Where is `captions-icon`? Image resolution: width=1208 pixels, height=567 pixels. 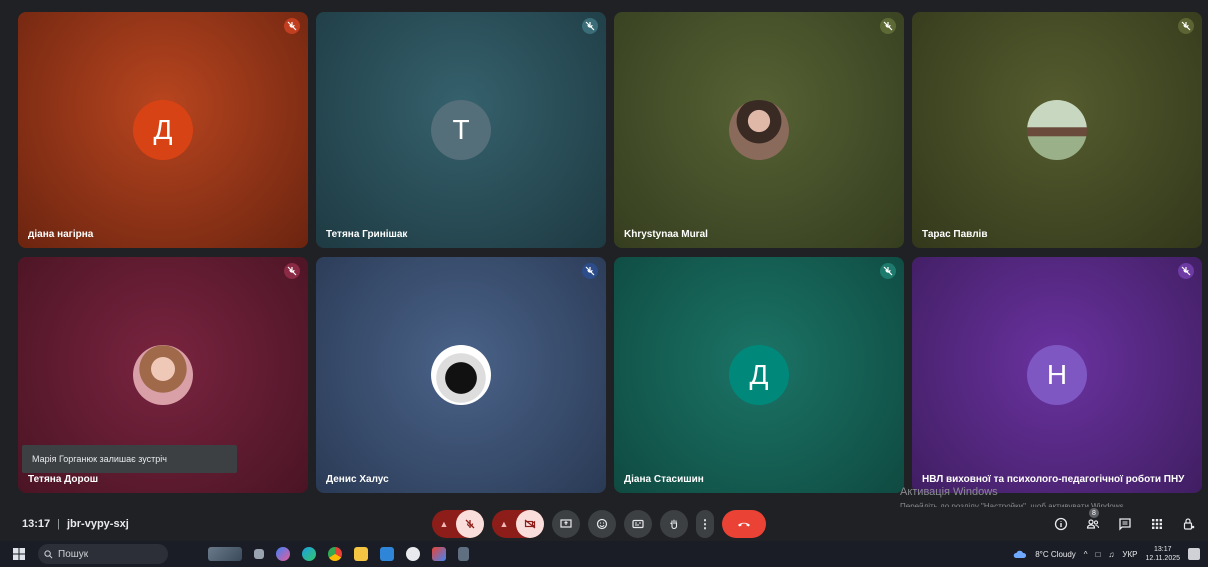
captions-icon is located at coordinates (638, 524).